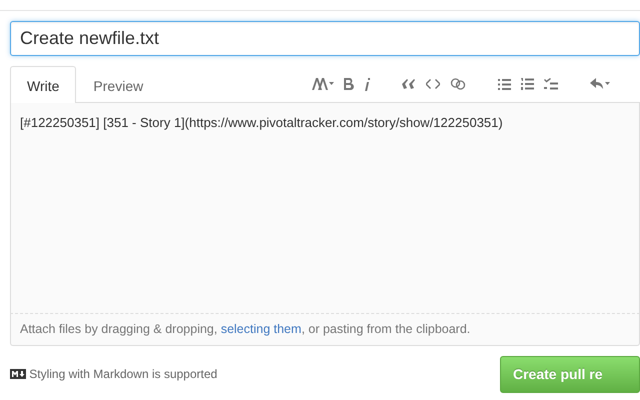 The width and height of the screenshot is (640, 400). I want to click on task-list-icon, so click(551, 84).